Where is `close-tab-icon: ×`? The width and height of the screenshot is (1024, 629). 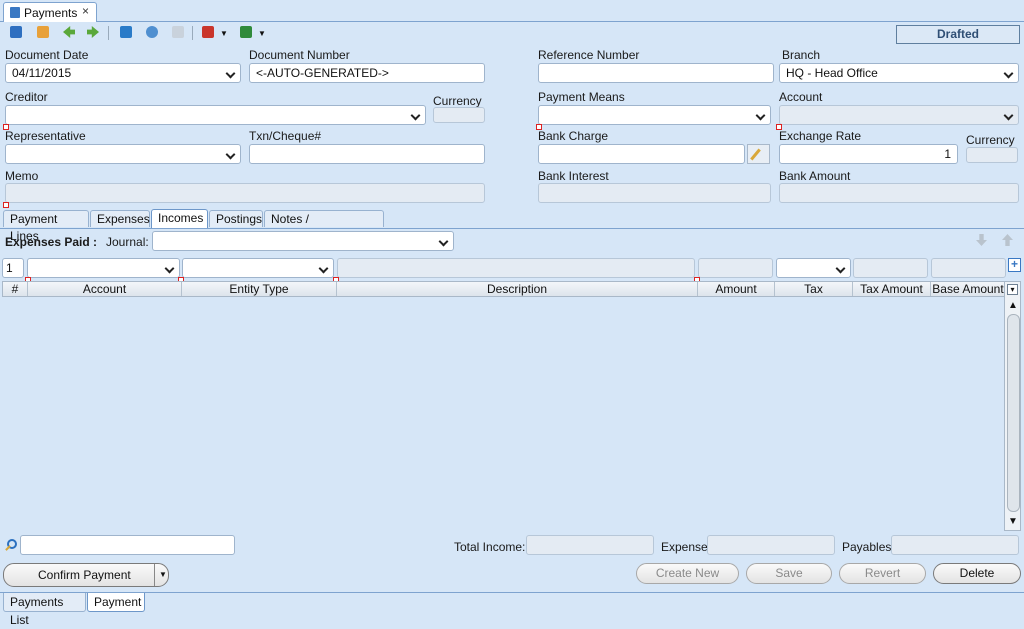
close-tab-icon: × is located at coordinates (85, 11).